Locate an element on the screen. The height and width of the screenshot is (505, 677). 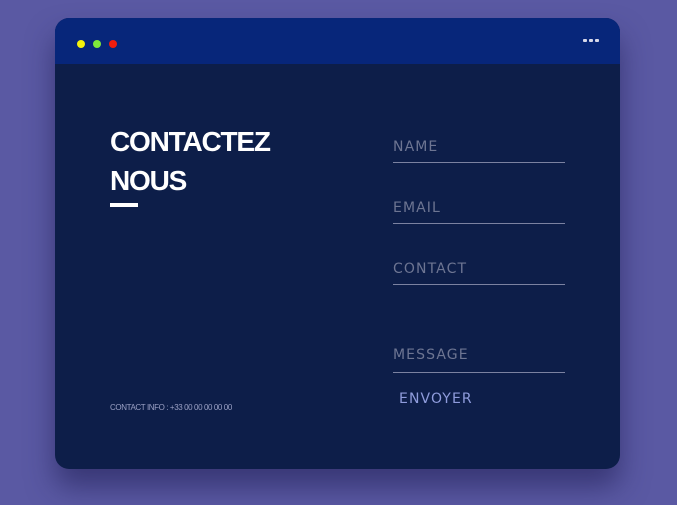
name-input is located at coordinates (479, 147).